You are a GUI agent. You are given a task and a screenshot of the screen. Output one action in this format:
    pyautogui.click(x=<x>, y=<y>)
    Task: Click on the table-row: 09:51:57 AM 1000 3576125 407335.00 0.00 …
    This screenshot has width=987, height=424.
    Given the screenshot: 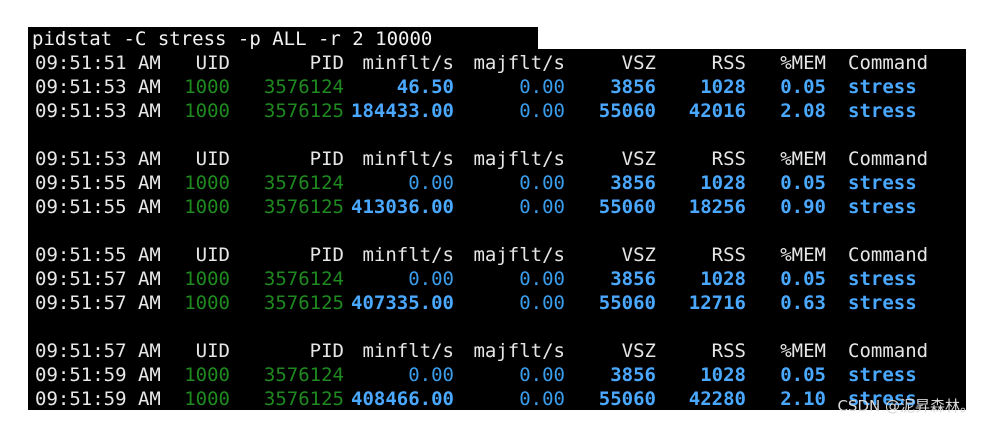 What is the action you would take?
    pyautogui.click(x=474, y=303)
    